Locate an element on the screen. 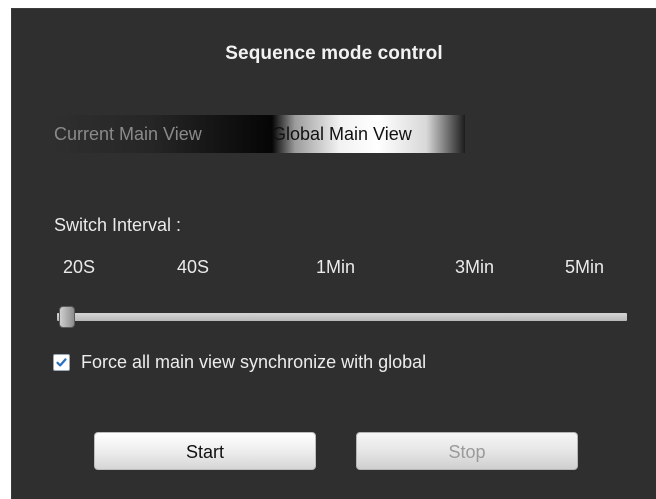 The width and height of the screenshot is (656, 499). interval-slider-handle is located at coordinates (67, 317).